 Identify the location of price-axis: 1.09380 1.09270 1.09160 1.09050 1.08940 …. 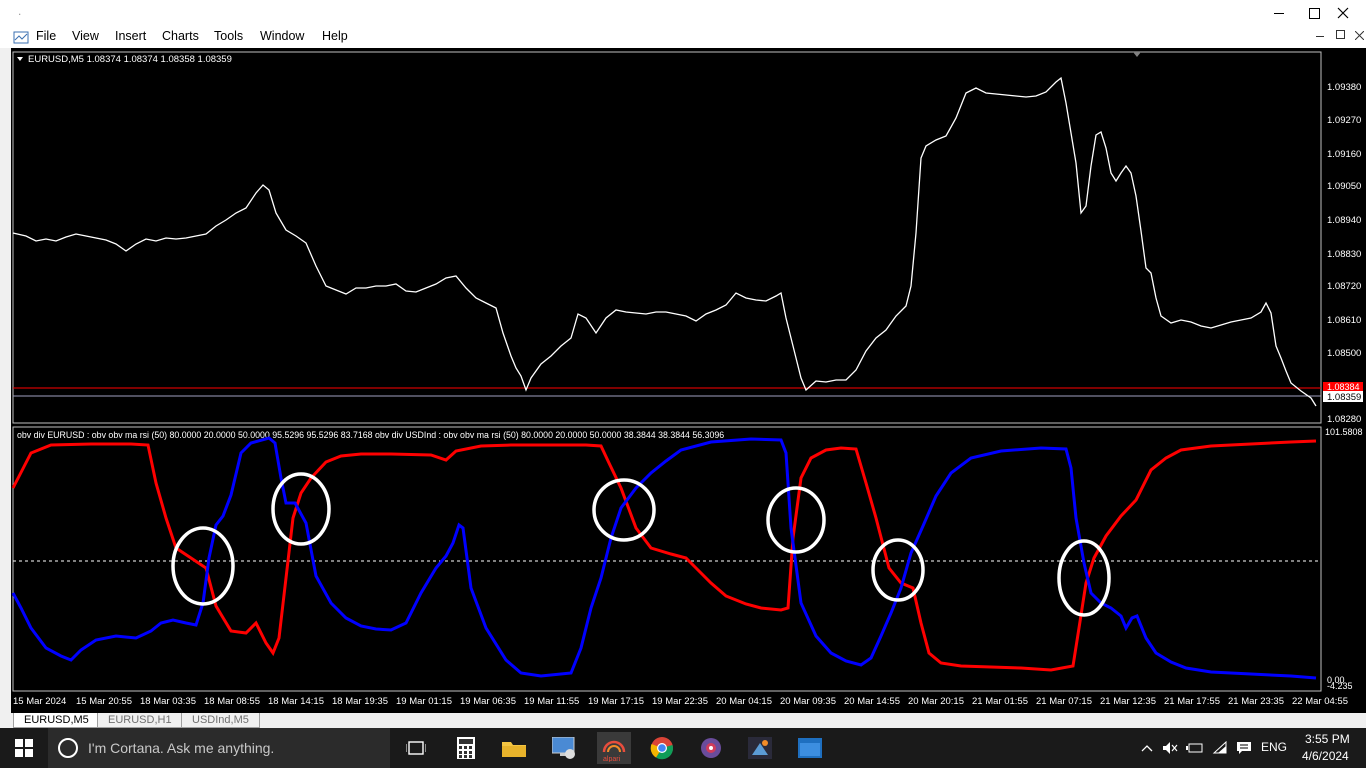
(1344, 253).